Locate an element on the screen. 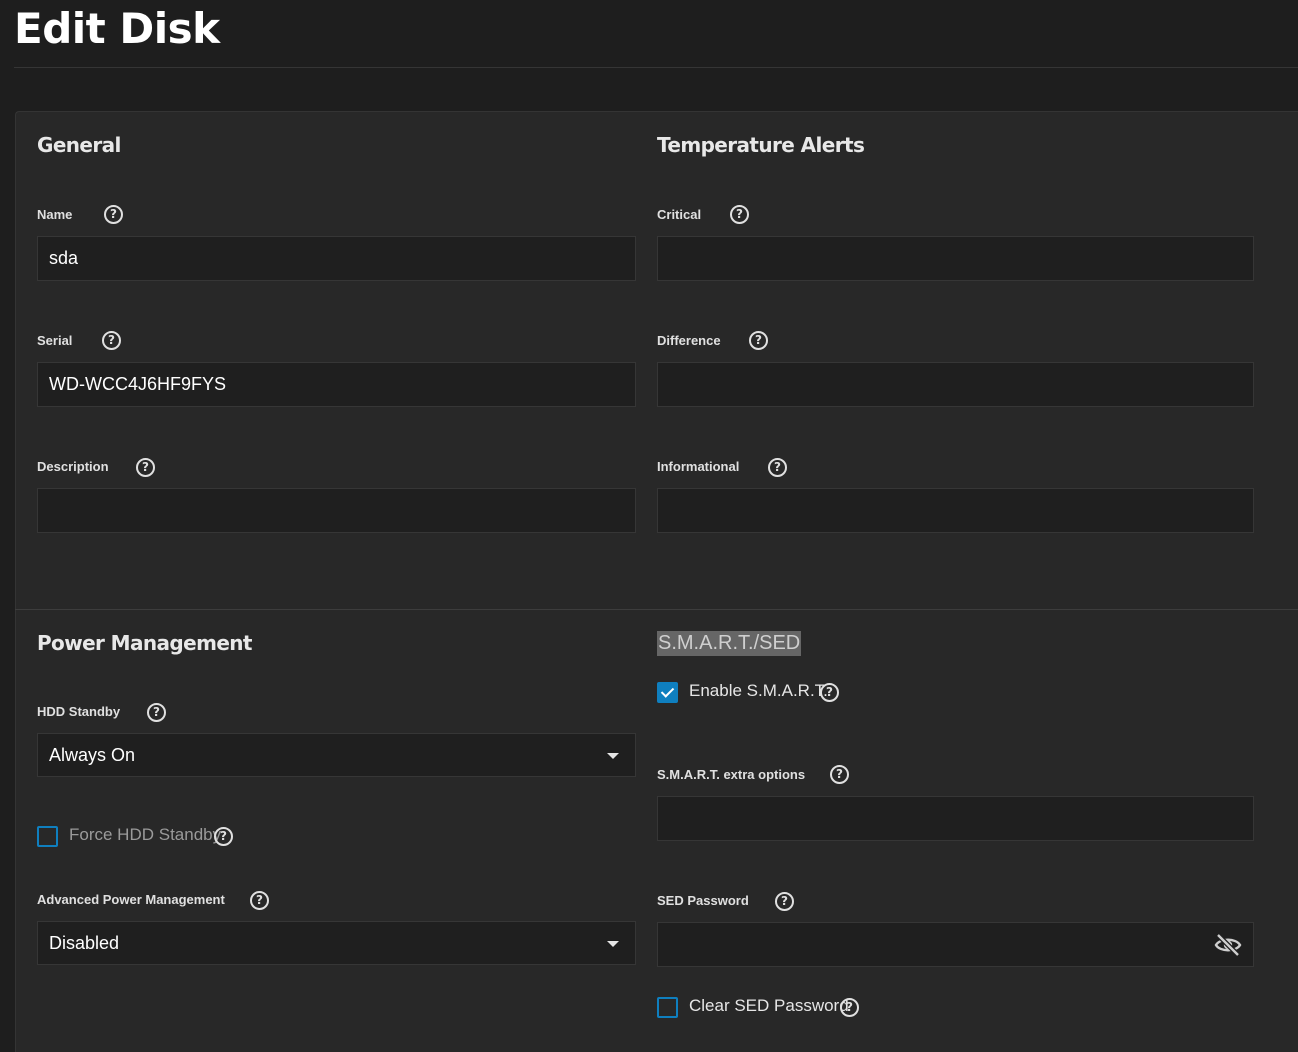  clear-sed-password-label: Clear SED Password is located at coordinates (769, 1005).